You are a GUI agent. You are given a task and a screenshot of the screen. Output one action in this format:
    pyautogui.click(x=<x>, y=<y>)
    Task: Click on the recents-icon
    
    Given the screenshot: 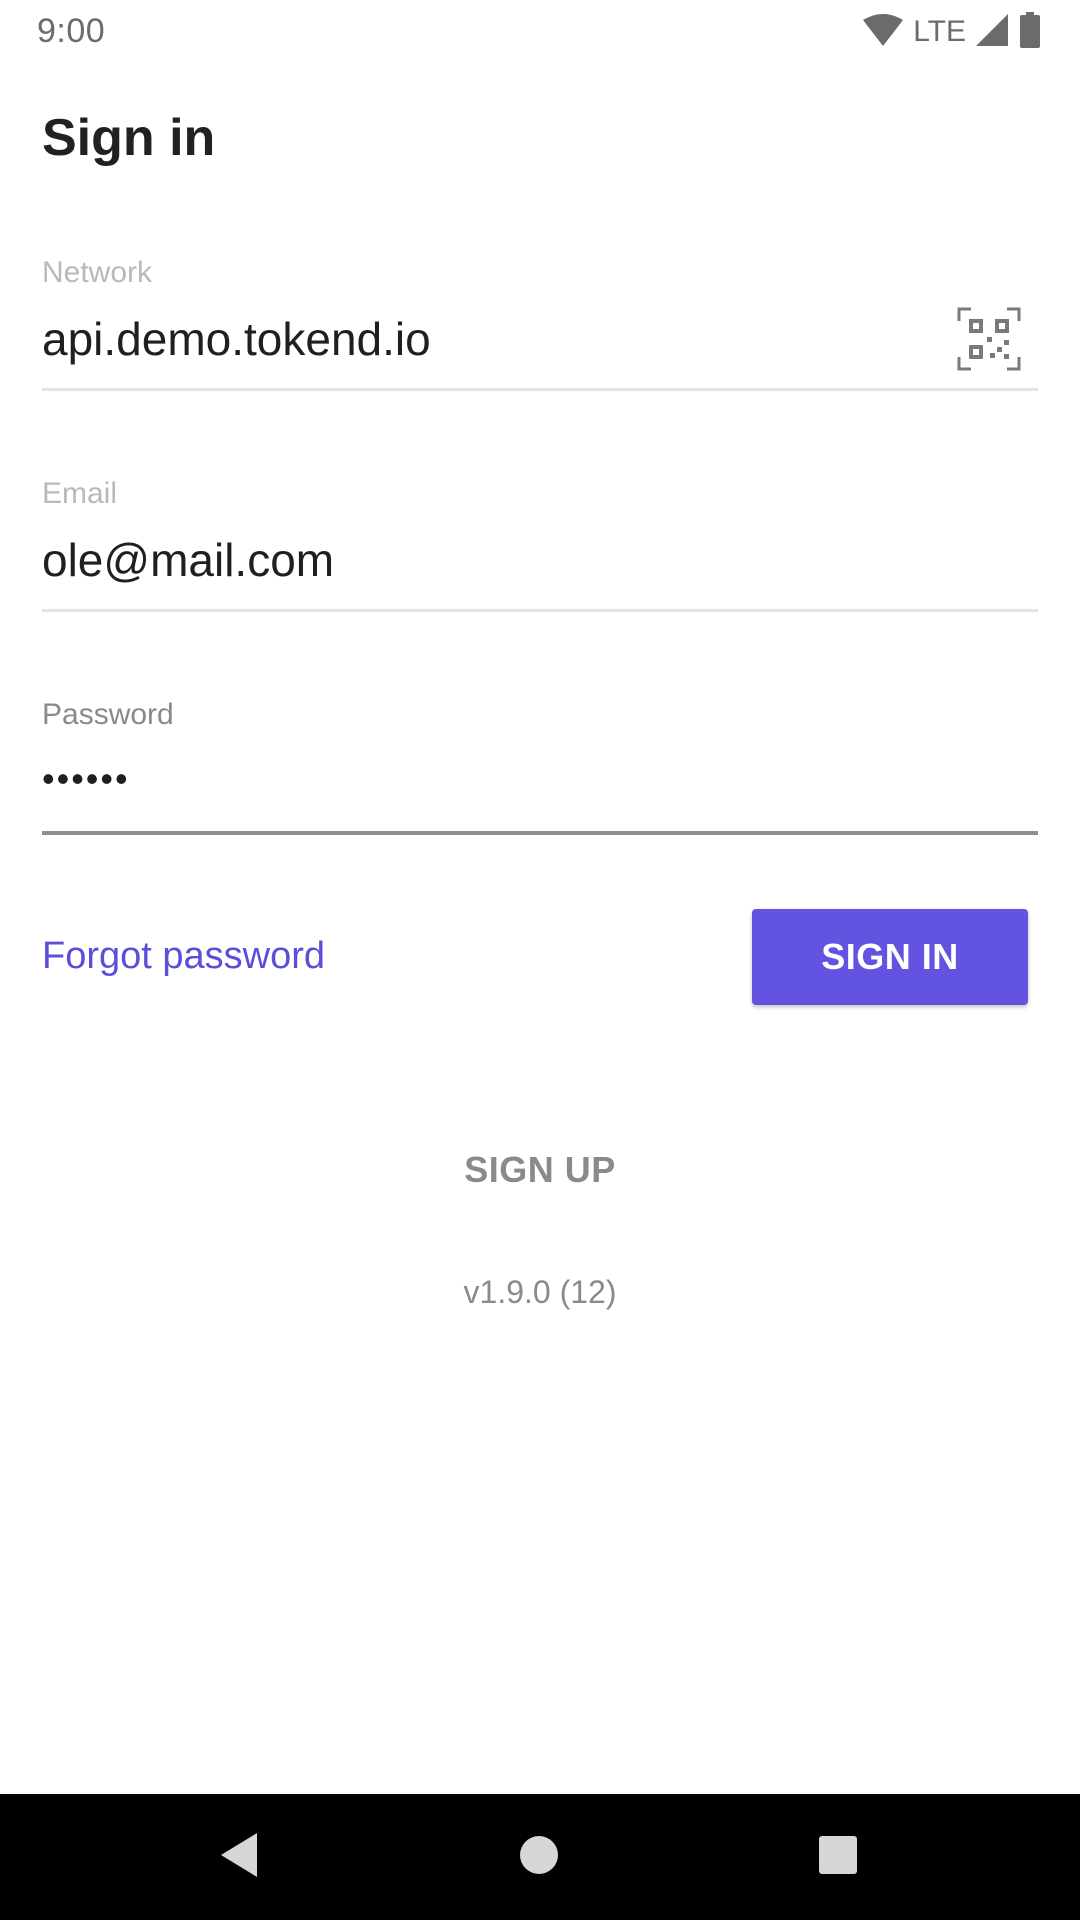 What is the action you would take?
    pyautogui.click(x=838, y=1857)
    